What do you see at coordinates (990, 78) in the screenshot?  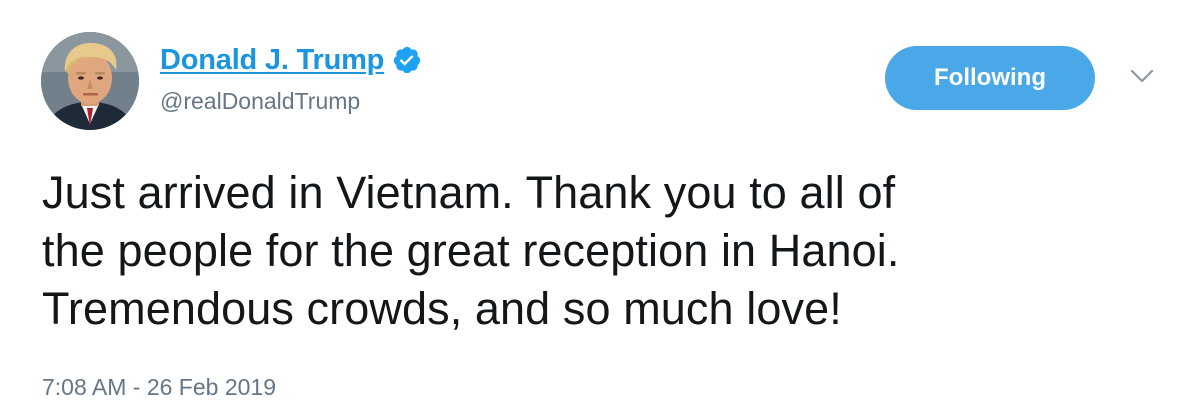 I see `following-button: Following` at bounding box center [990, 78].